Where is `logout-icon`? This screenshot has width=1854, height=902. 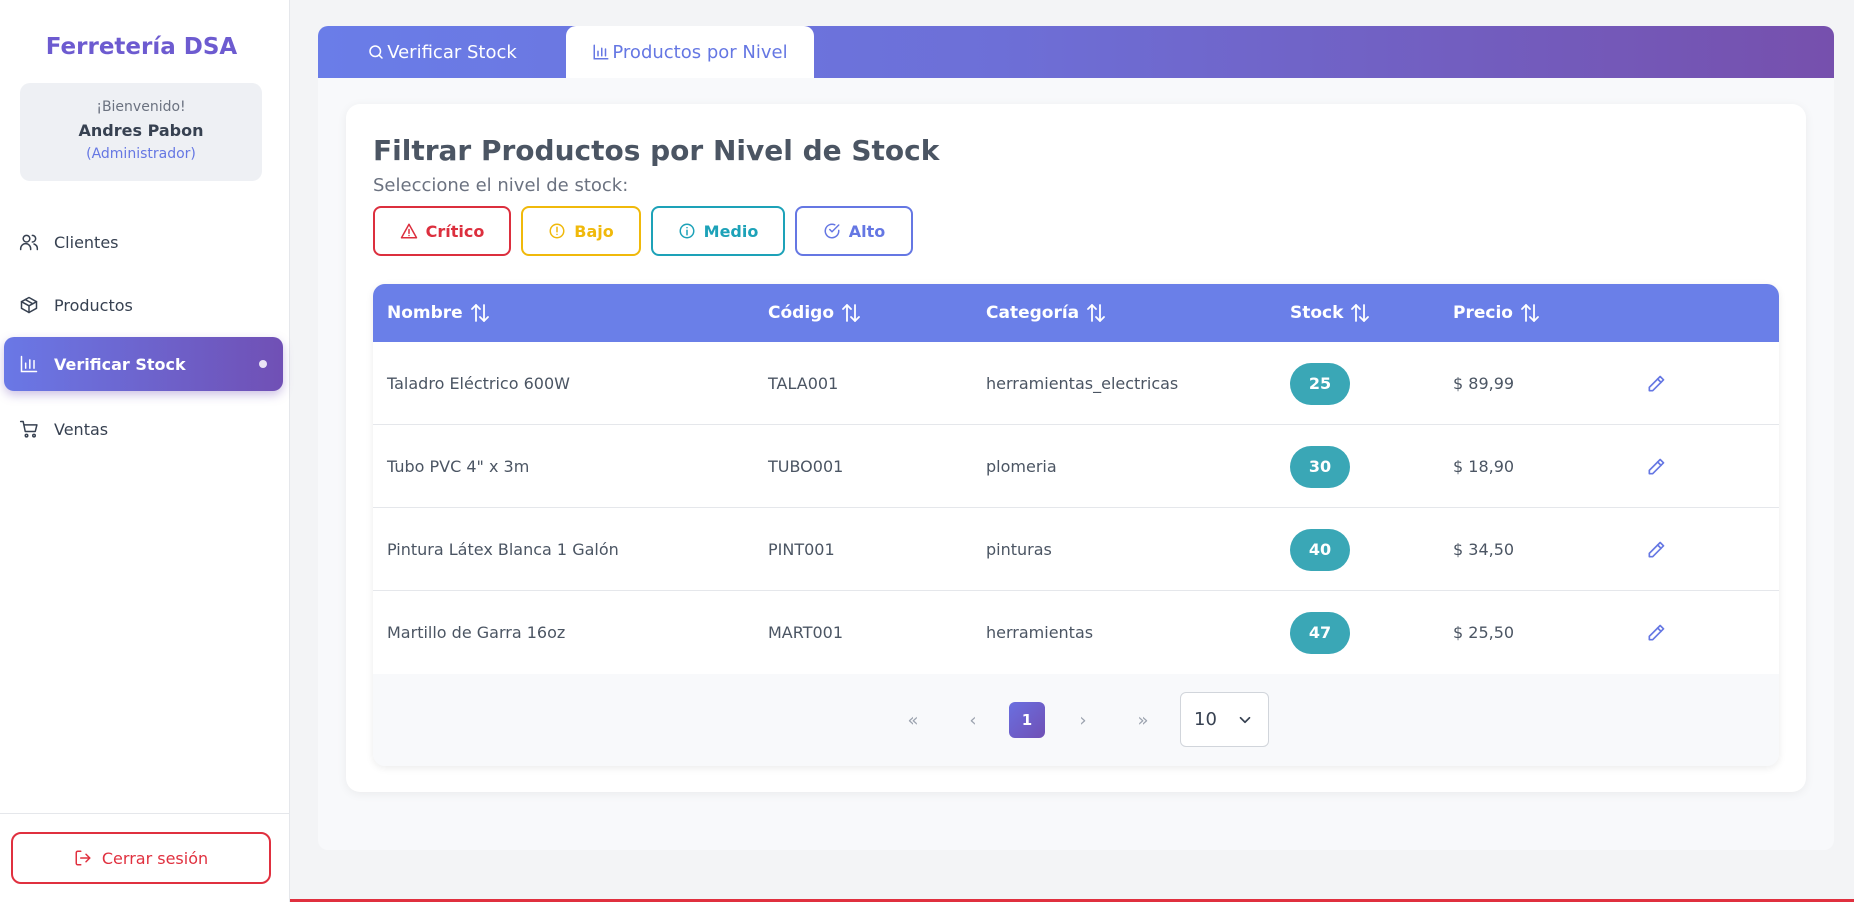
logout-icon is located at coordinates (83, 858).